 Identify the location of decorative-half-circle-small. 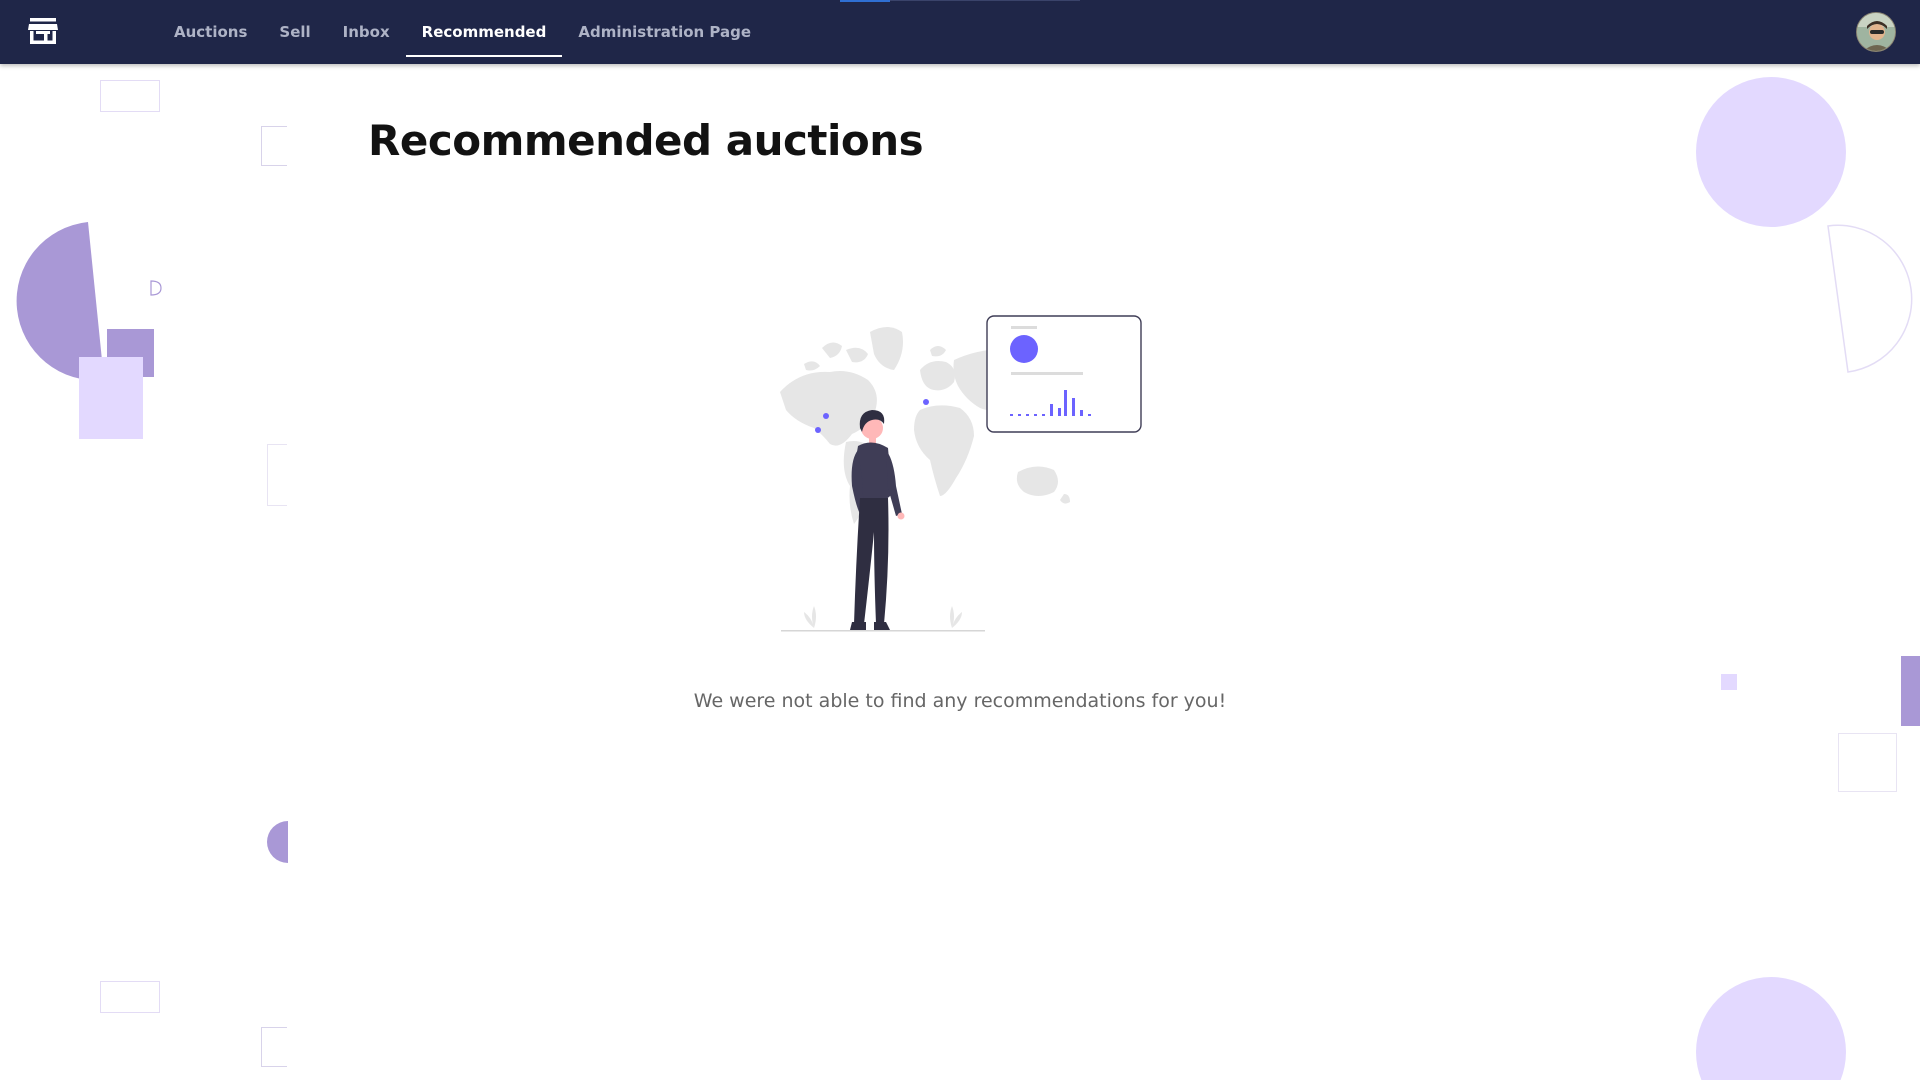
(277, 842).